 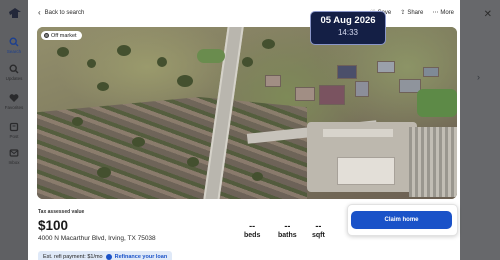 What do you see at coordinates (479, 130) in the screenshot?
I see `page-backdrop: ✕ ›` at bounding box center [479, 130].